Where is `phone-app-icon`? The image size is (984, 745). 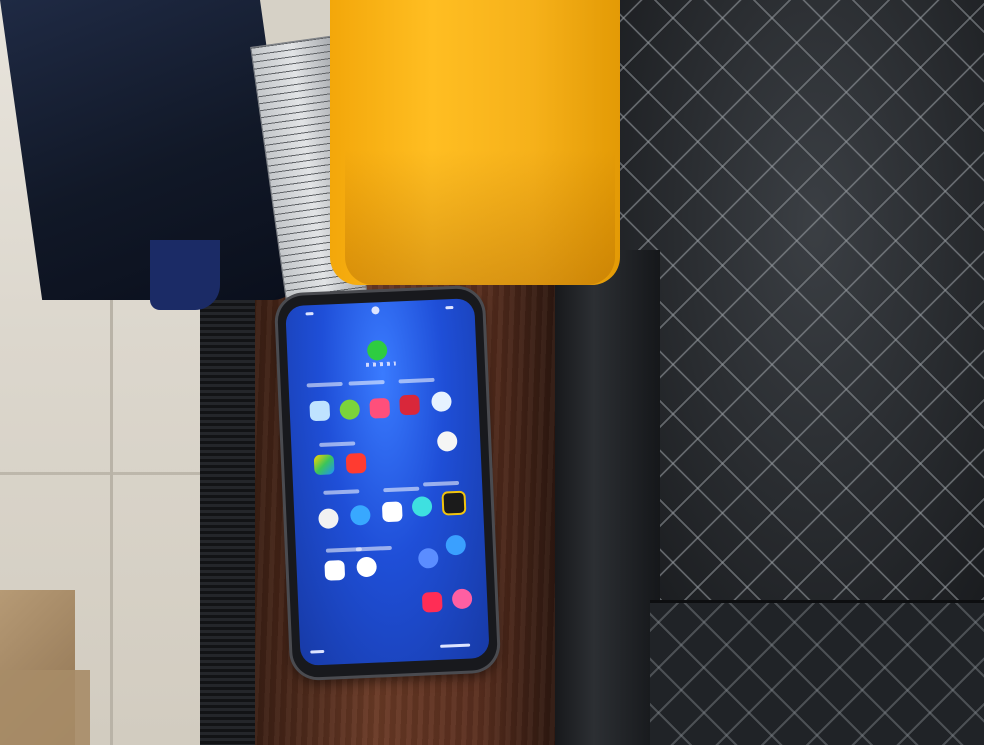
phone-app-icon is located at coordinates (377, 350).